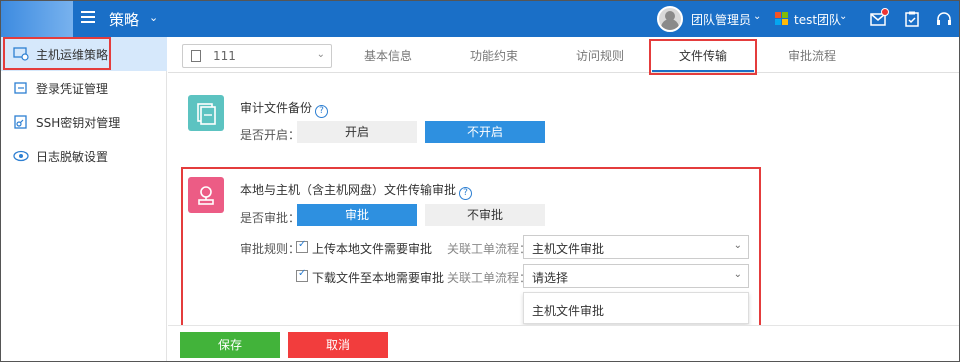  I want to click on mail-icon, so click(879, 18).